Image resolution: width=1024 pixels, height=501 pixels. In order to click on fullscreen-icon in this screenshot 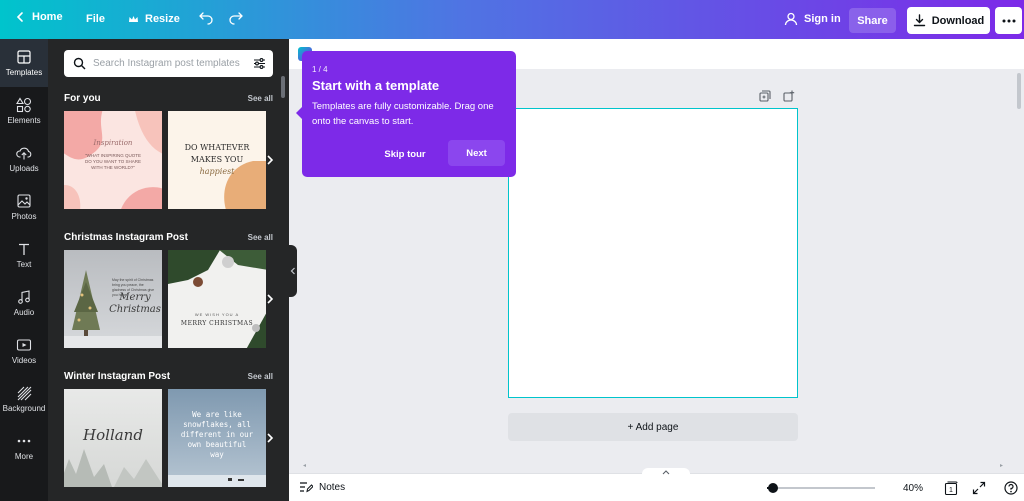, I will do `click(979, 488)`.